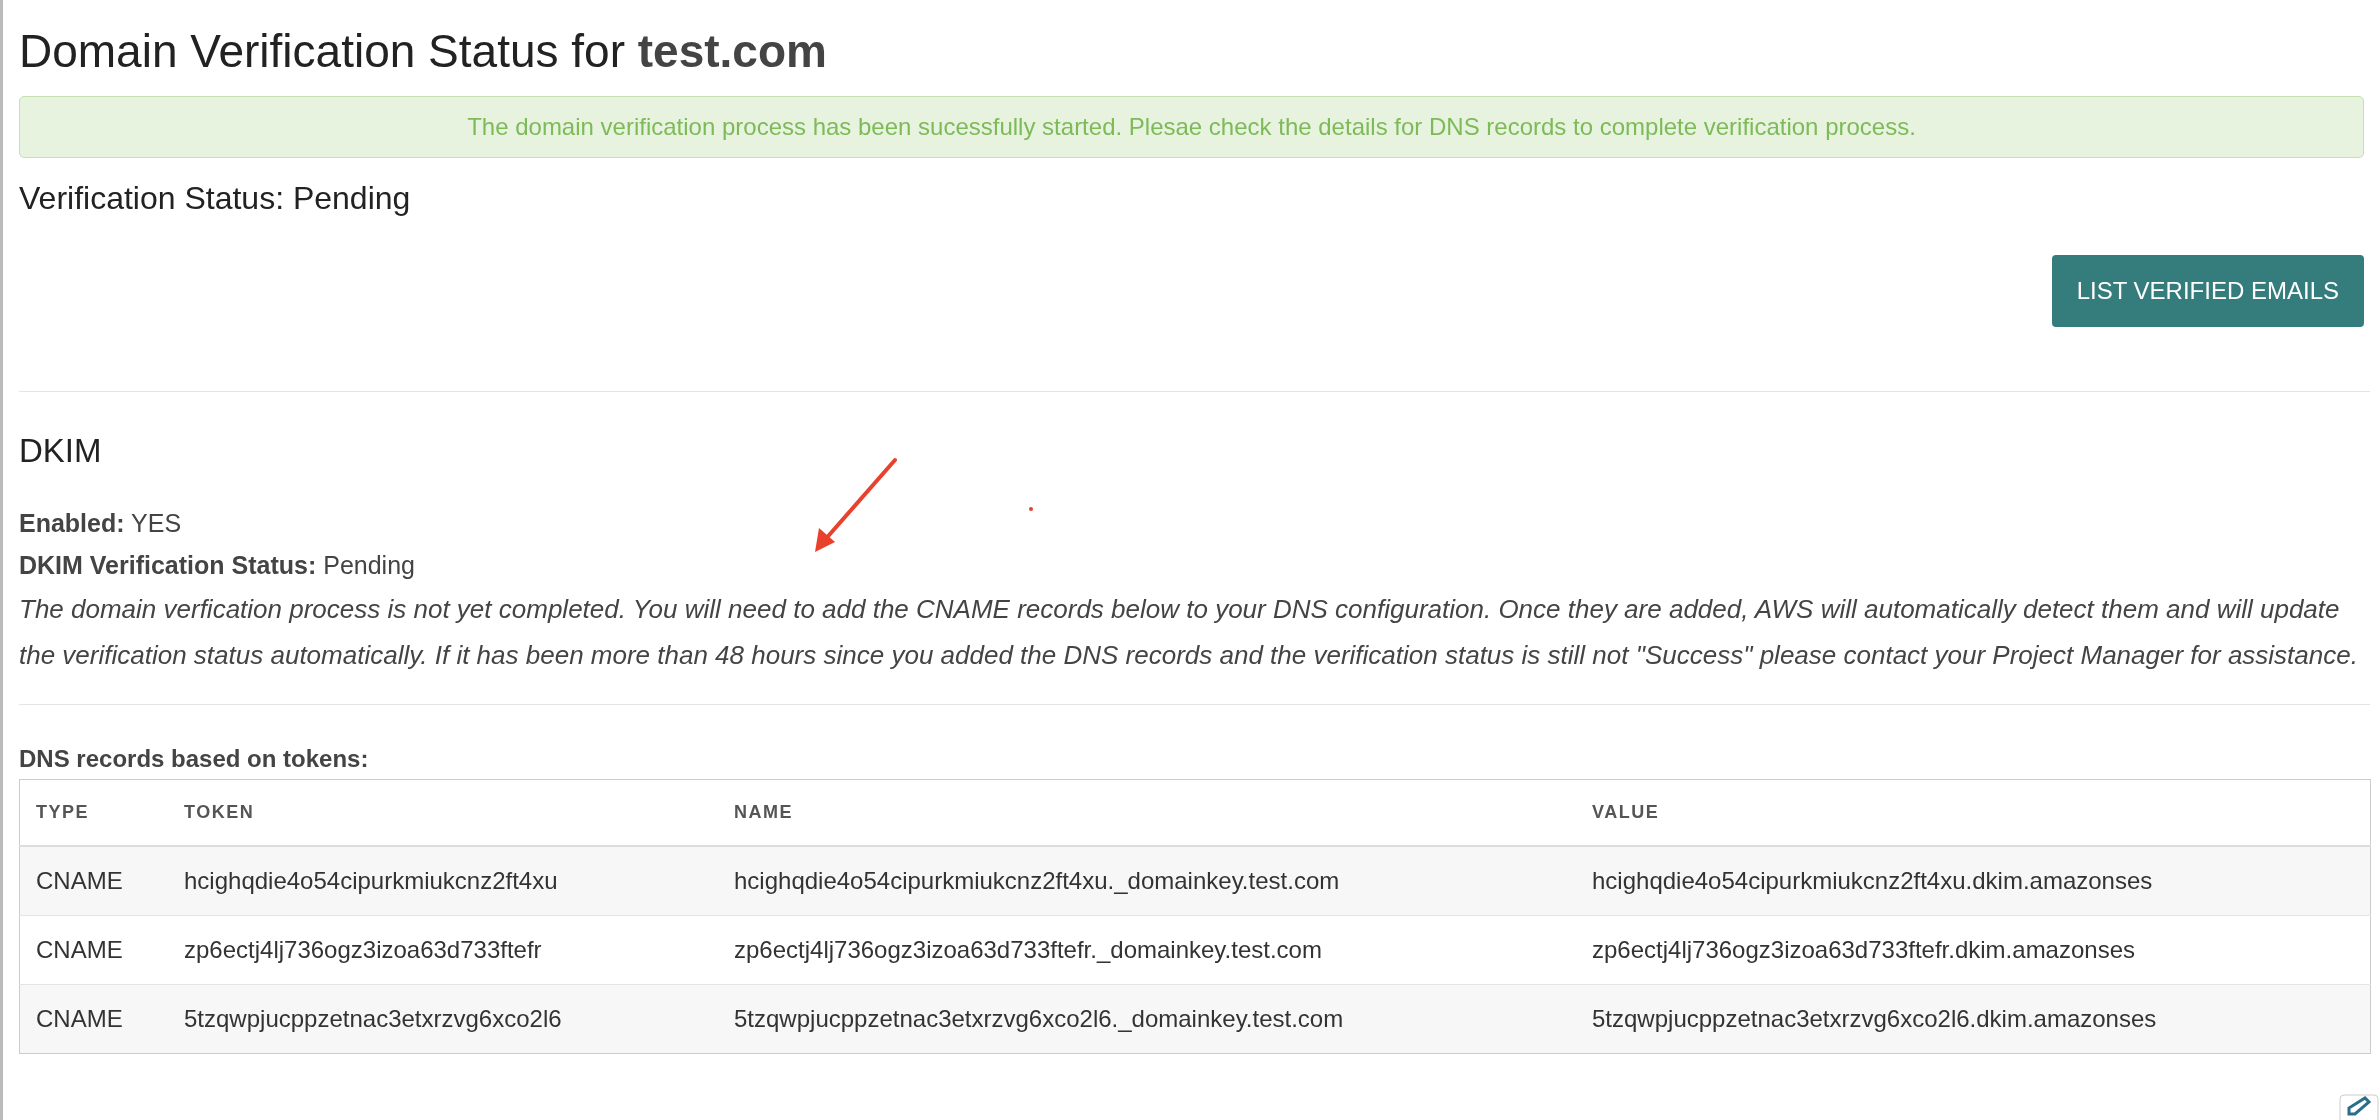 The image size is (2380, 1120). What do you see at coordinates (1973, 881) in the screenshot?
I see `table-cell: hcighqdie4o54cipurkmiukcnz2ft4xu.dkim.amazonses` at bounding box center [1973, 881].